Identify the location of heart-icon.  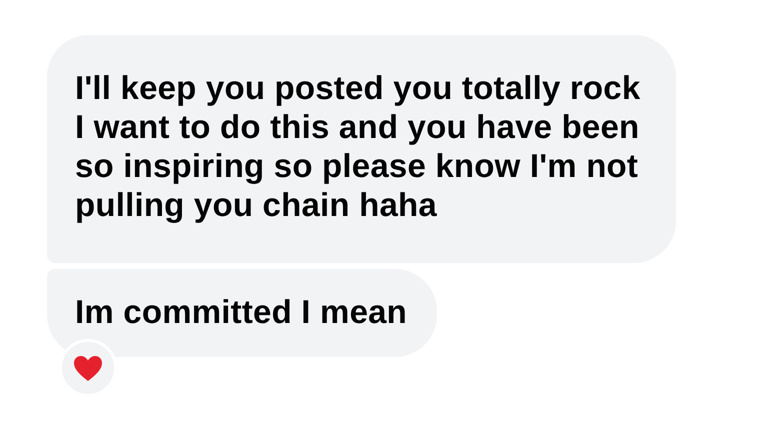
(88, 368).